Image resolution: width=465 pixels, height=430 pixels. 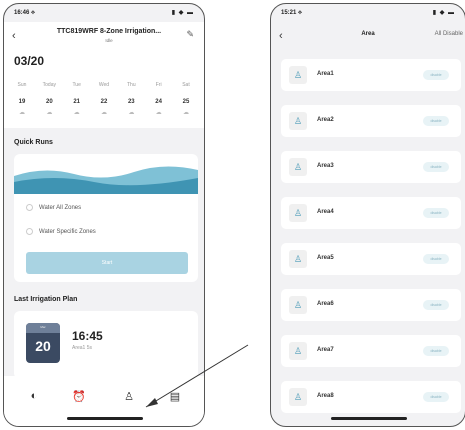 I want to click on area-row: ♙ Area8 disable, so click(x=371, y=397).